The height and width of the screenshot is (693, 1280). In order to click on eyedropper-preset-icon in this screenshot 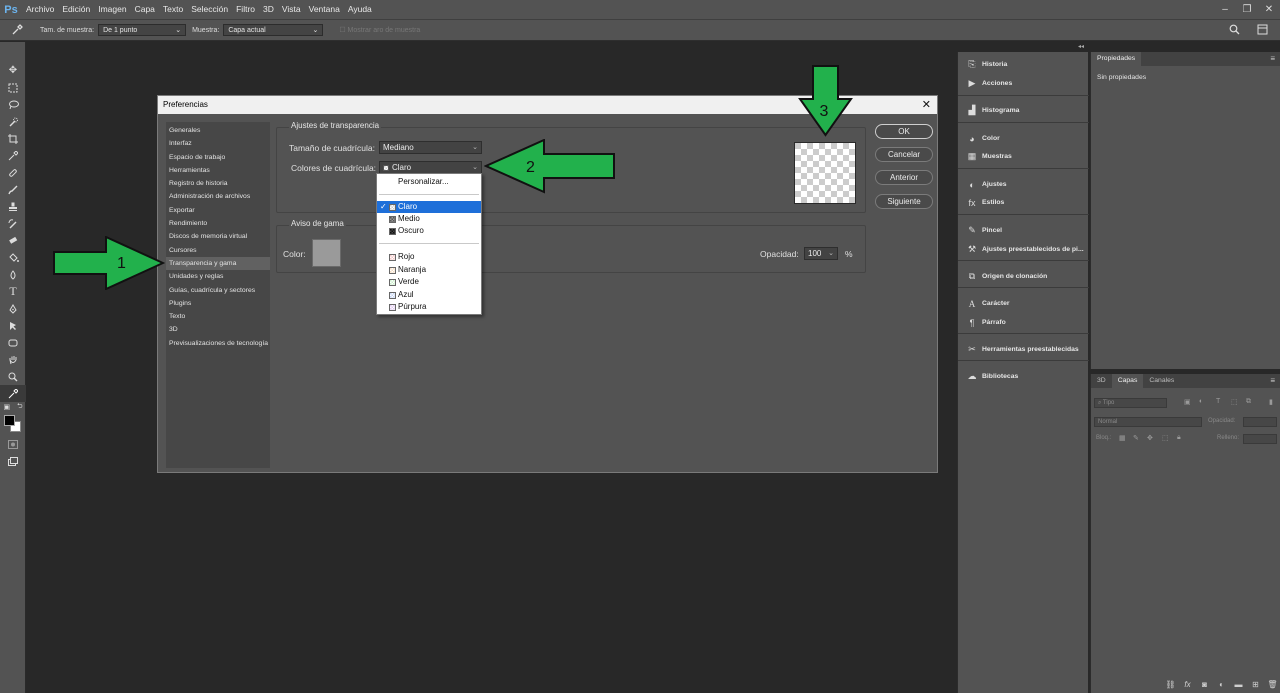, I will do `click(17, 30)`.